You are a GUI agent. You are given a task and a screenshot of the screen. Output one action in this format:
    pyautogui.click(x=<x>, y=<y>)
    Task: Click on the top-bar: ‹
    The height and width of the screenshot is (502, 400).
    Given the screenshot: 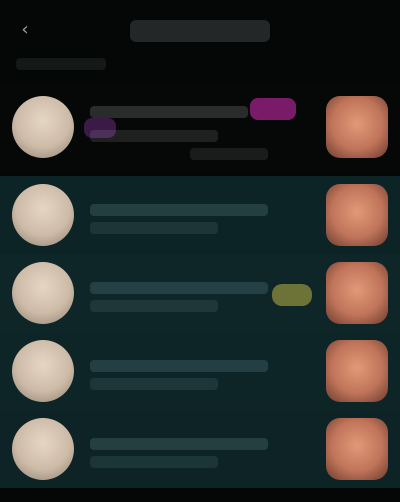 What is the action you would take?
    pyautogui.click(x=200, y=35)
    